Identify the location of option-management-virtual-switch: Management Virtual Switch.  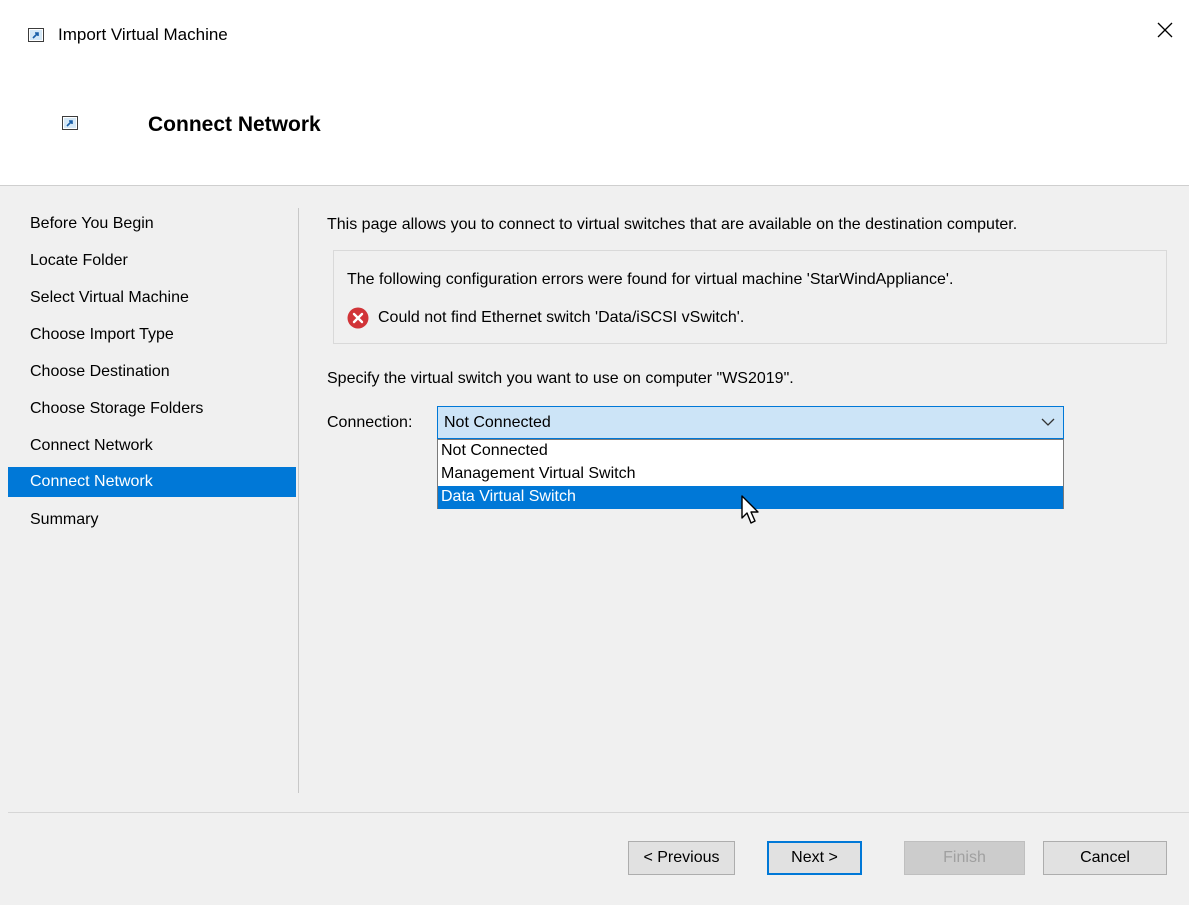
(750, 474).